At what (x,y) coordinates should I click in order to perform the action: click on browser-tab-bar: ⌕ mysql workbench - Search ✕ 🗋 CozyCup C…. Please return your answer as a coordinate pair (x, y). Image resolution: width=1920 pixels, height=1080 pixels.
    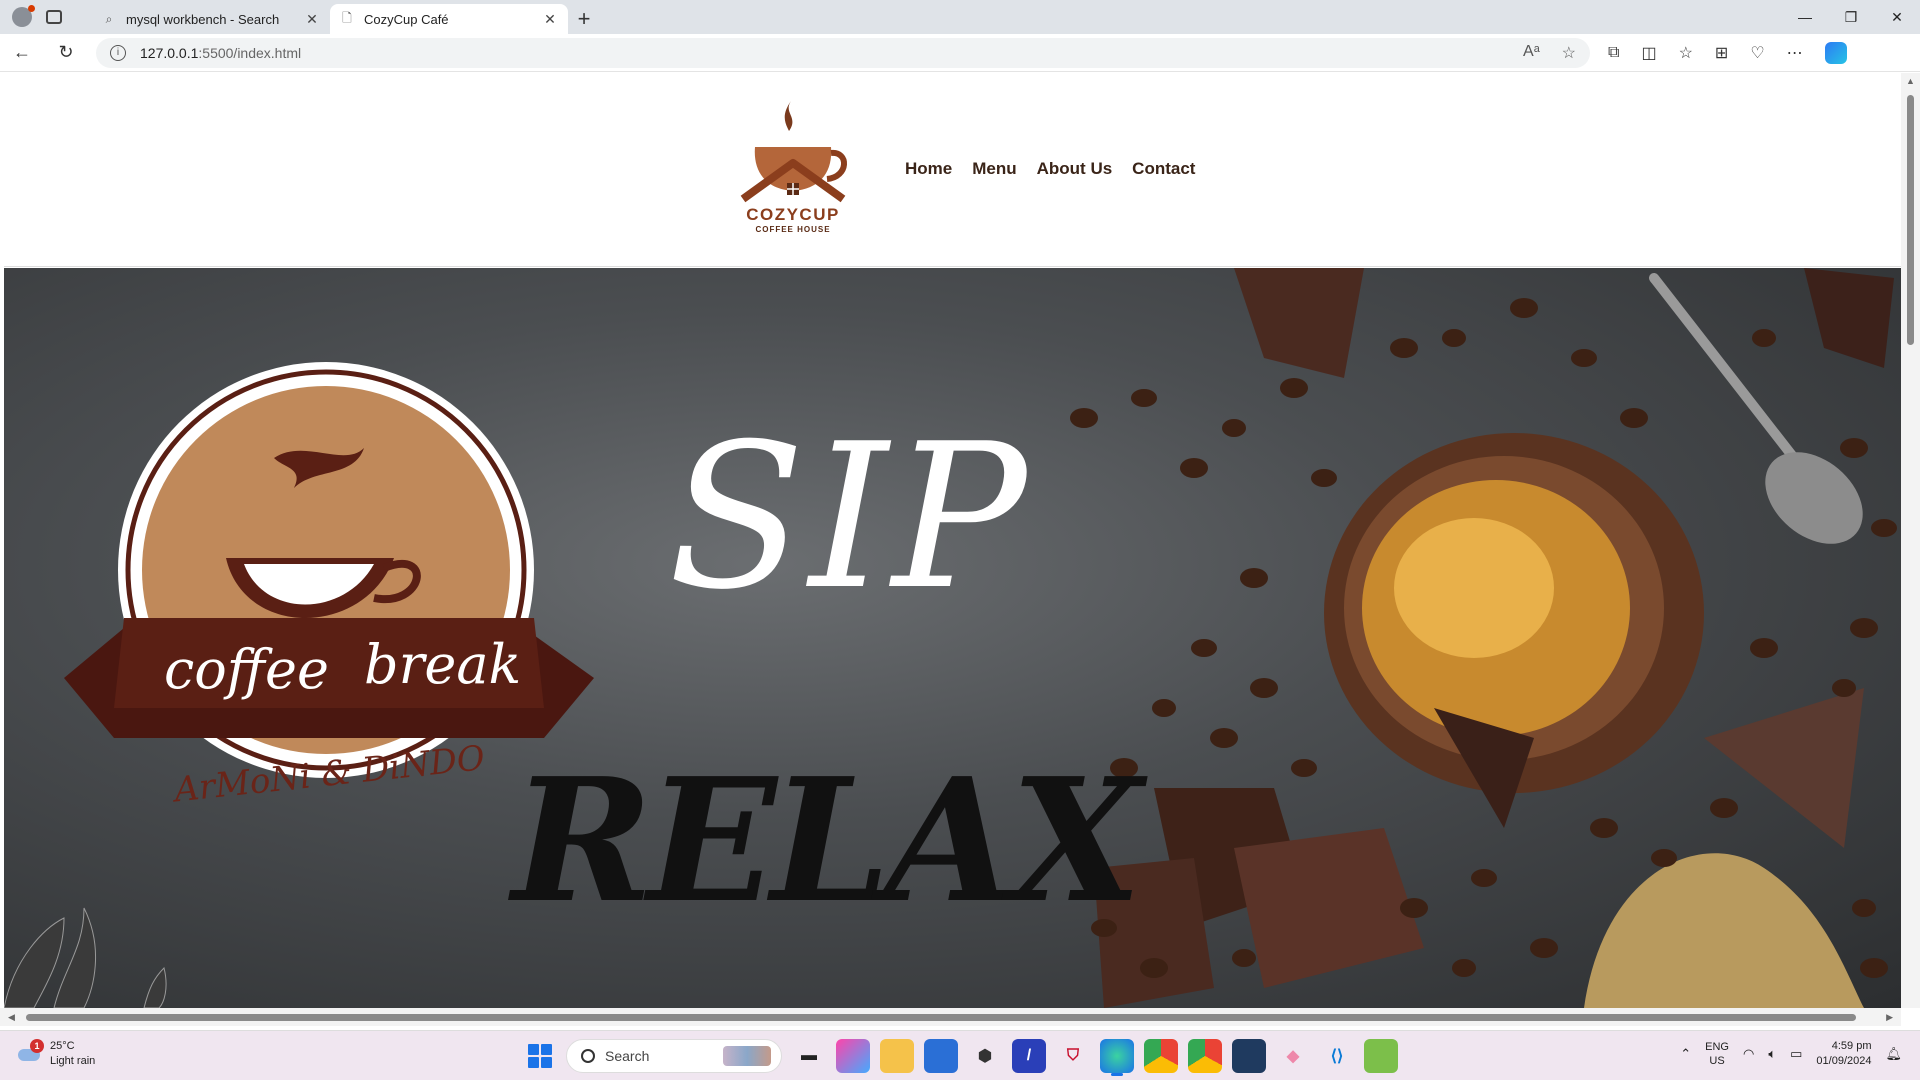
    Looking at the image, I should click on (960, 17).